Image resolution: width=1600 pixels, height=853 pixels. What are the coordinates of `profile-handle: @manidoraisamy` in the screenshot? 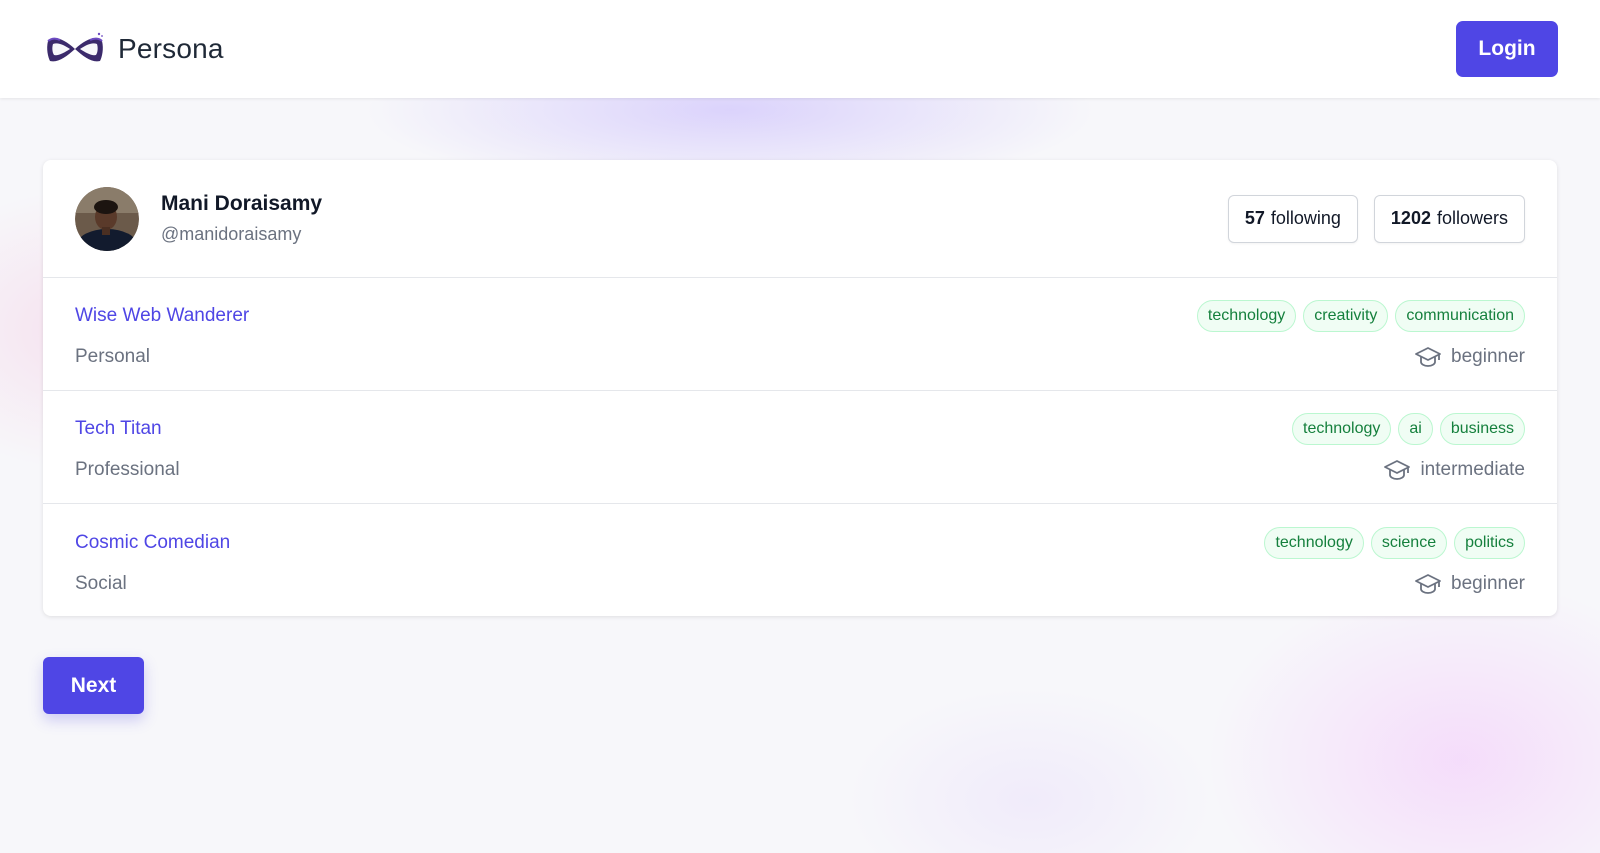 It's located at (231, 234).